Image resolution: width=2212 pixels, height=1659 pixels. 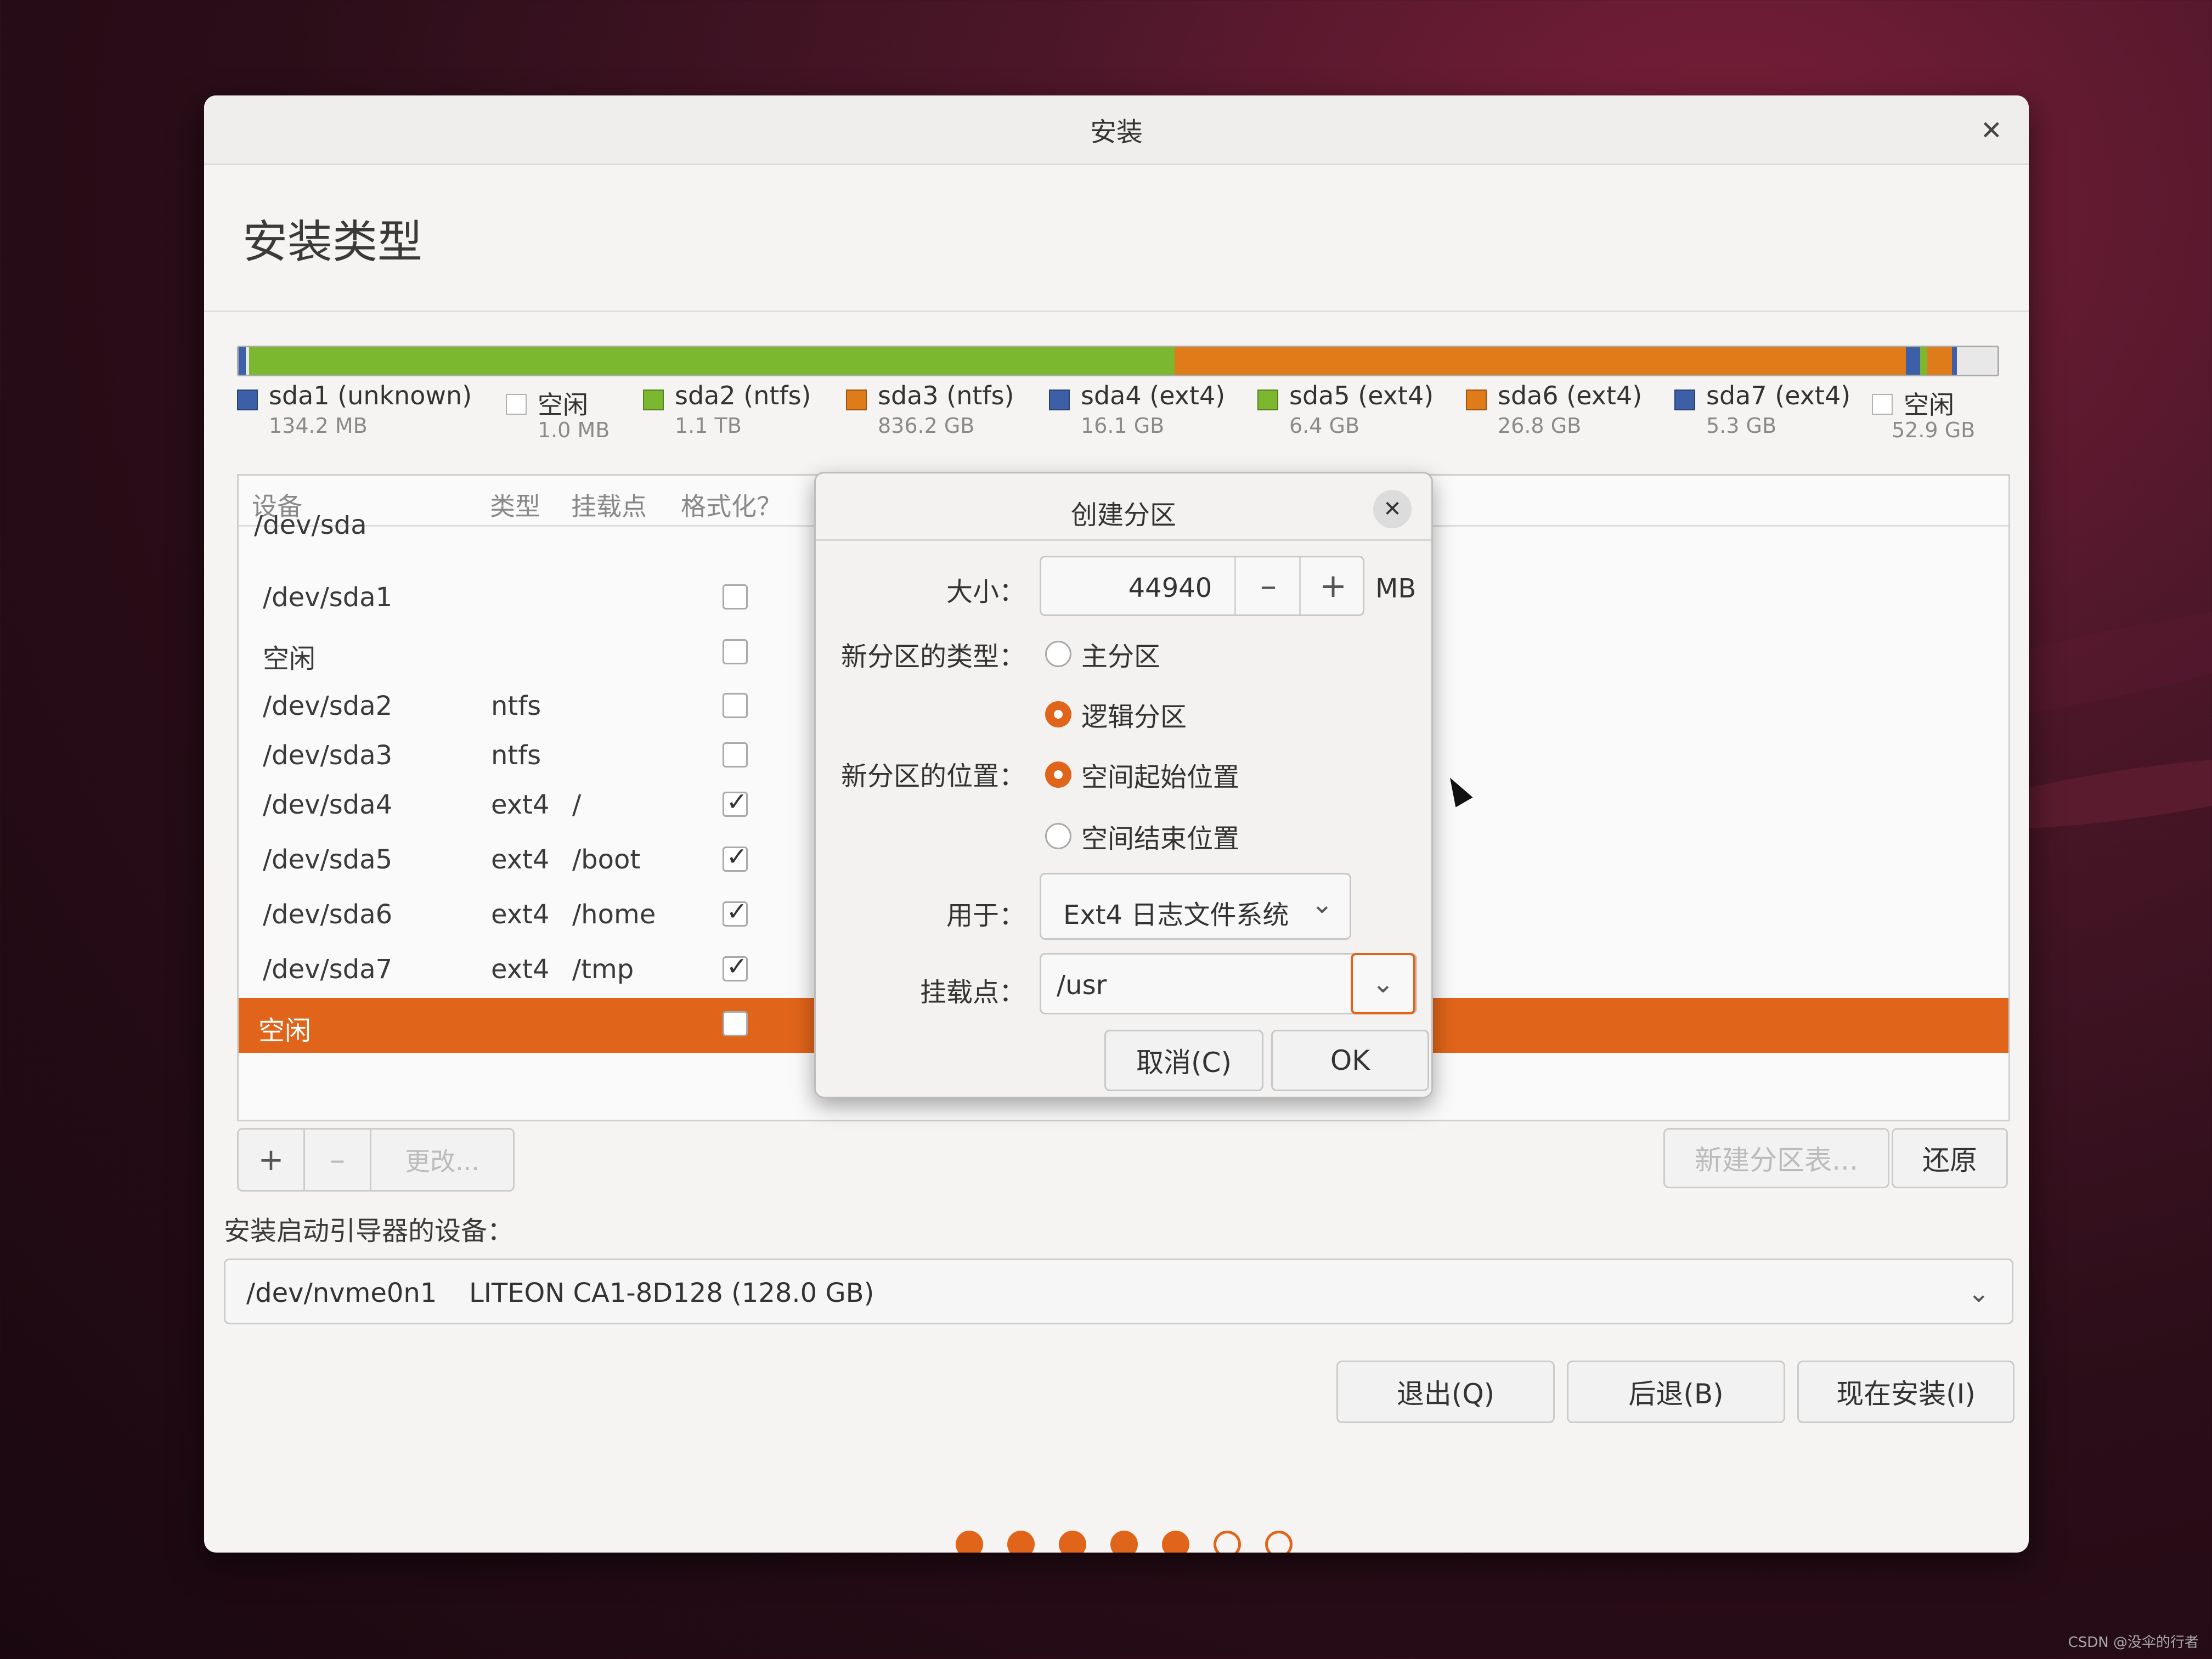 I want to click on legend-label: sda3 (ntfs), so click(x=946, y=395).